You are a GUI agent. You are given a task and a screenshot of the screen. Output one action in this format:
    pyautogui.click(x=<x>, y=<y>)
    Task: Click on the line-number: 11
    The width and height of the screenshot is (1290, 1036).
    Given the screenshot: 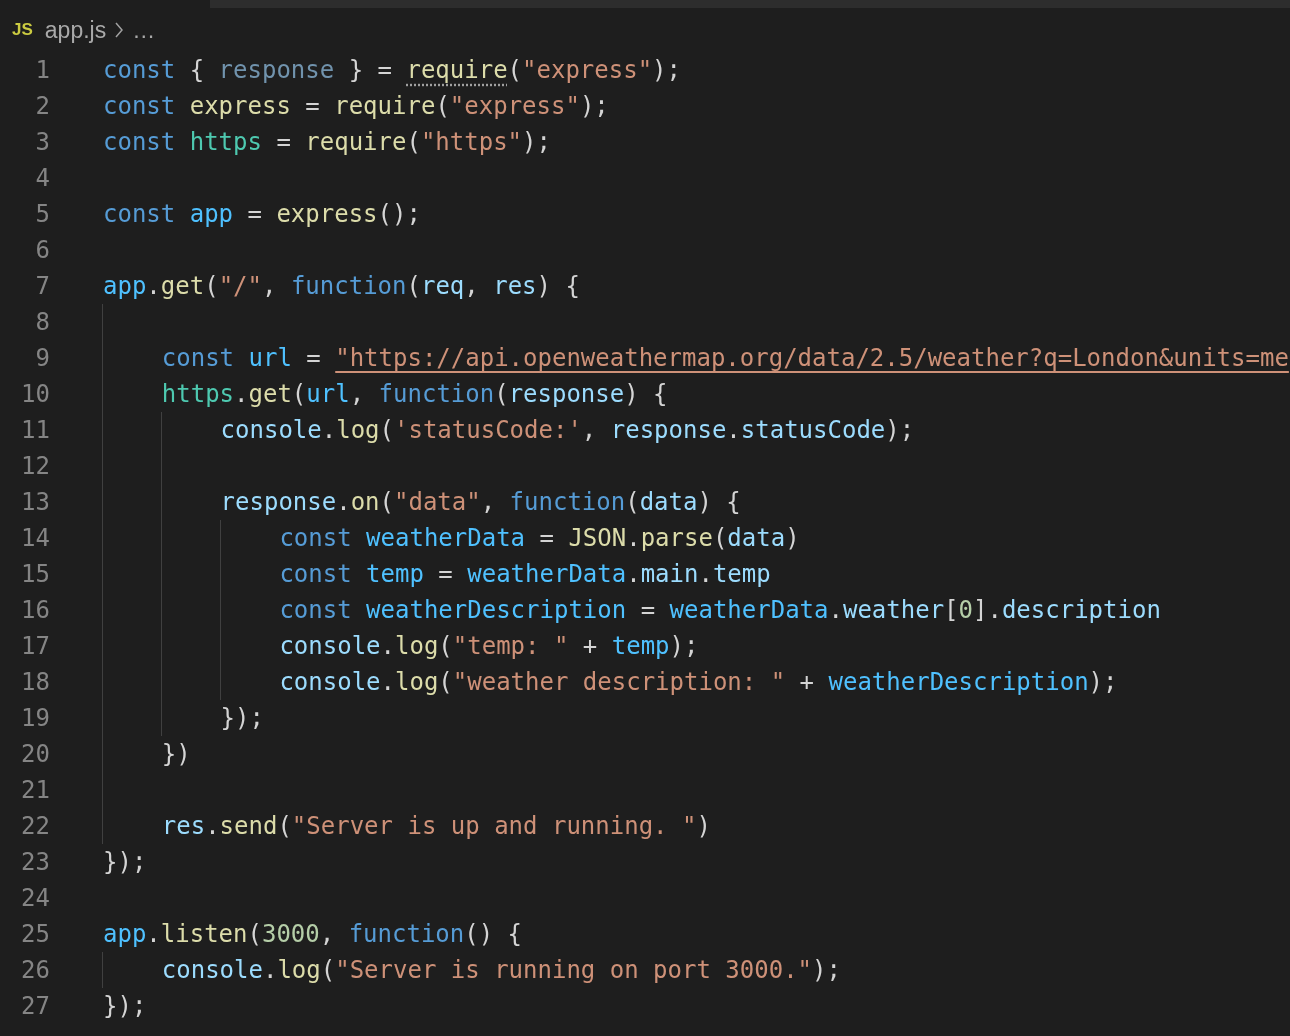 What is the action you would take?
    pyautogui.click(x=35, y=430)
    